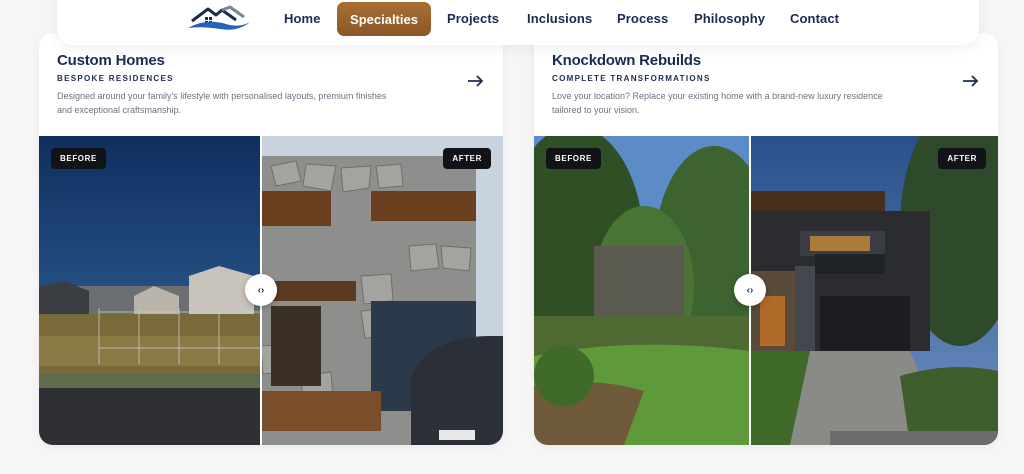  Describe the element at coordinates (559, 18) in the screenshot. I see `nav-inclusions: Inclusions` at that location.